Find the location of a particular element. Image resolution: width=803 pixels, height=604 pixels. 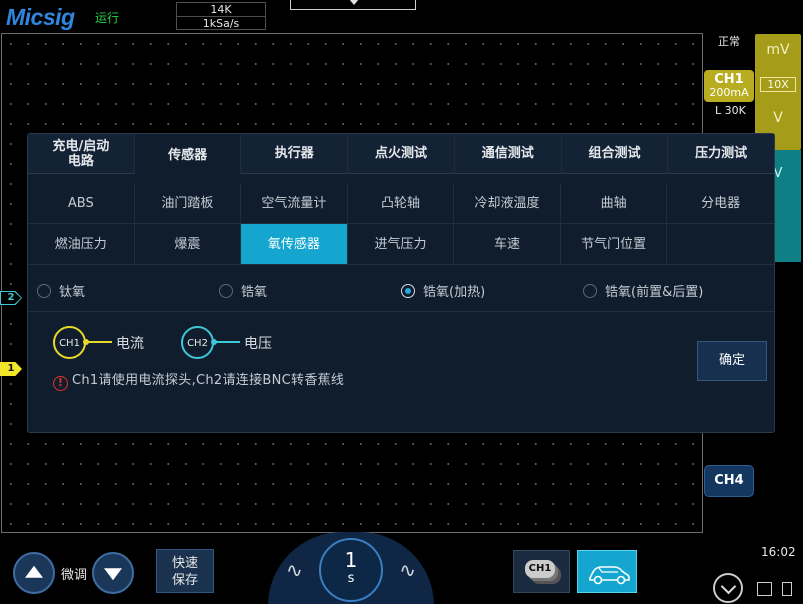

ch1-probe-icon: CH1 is located at coordinates (69, 342).